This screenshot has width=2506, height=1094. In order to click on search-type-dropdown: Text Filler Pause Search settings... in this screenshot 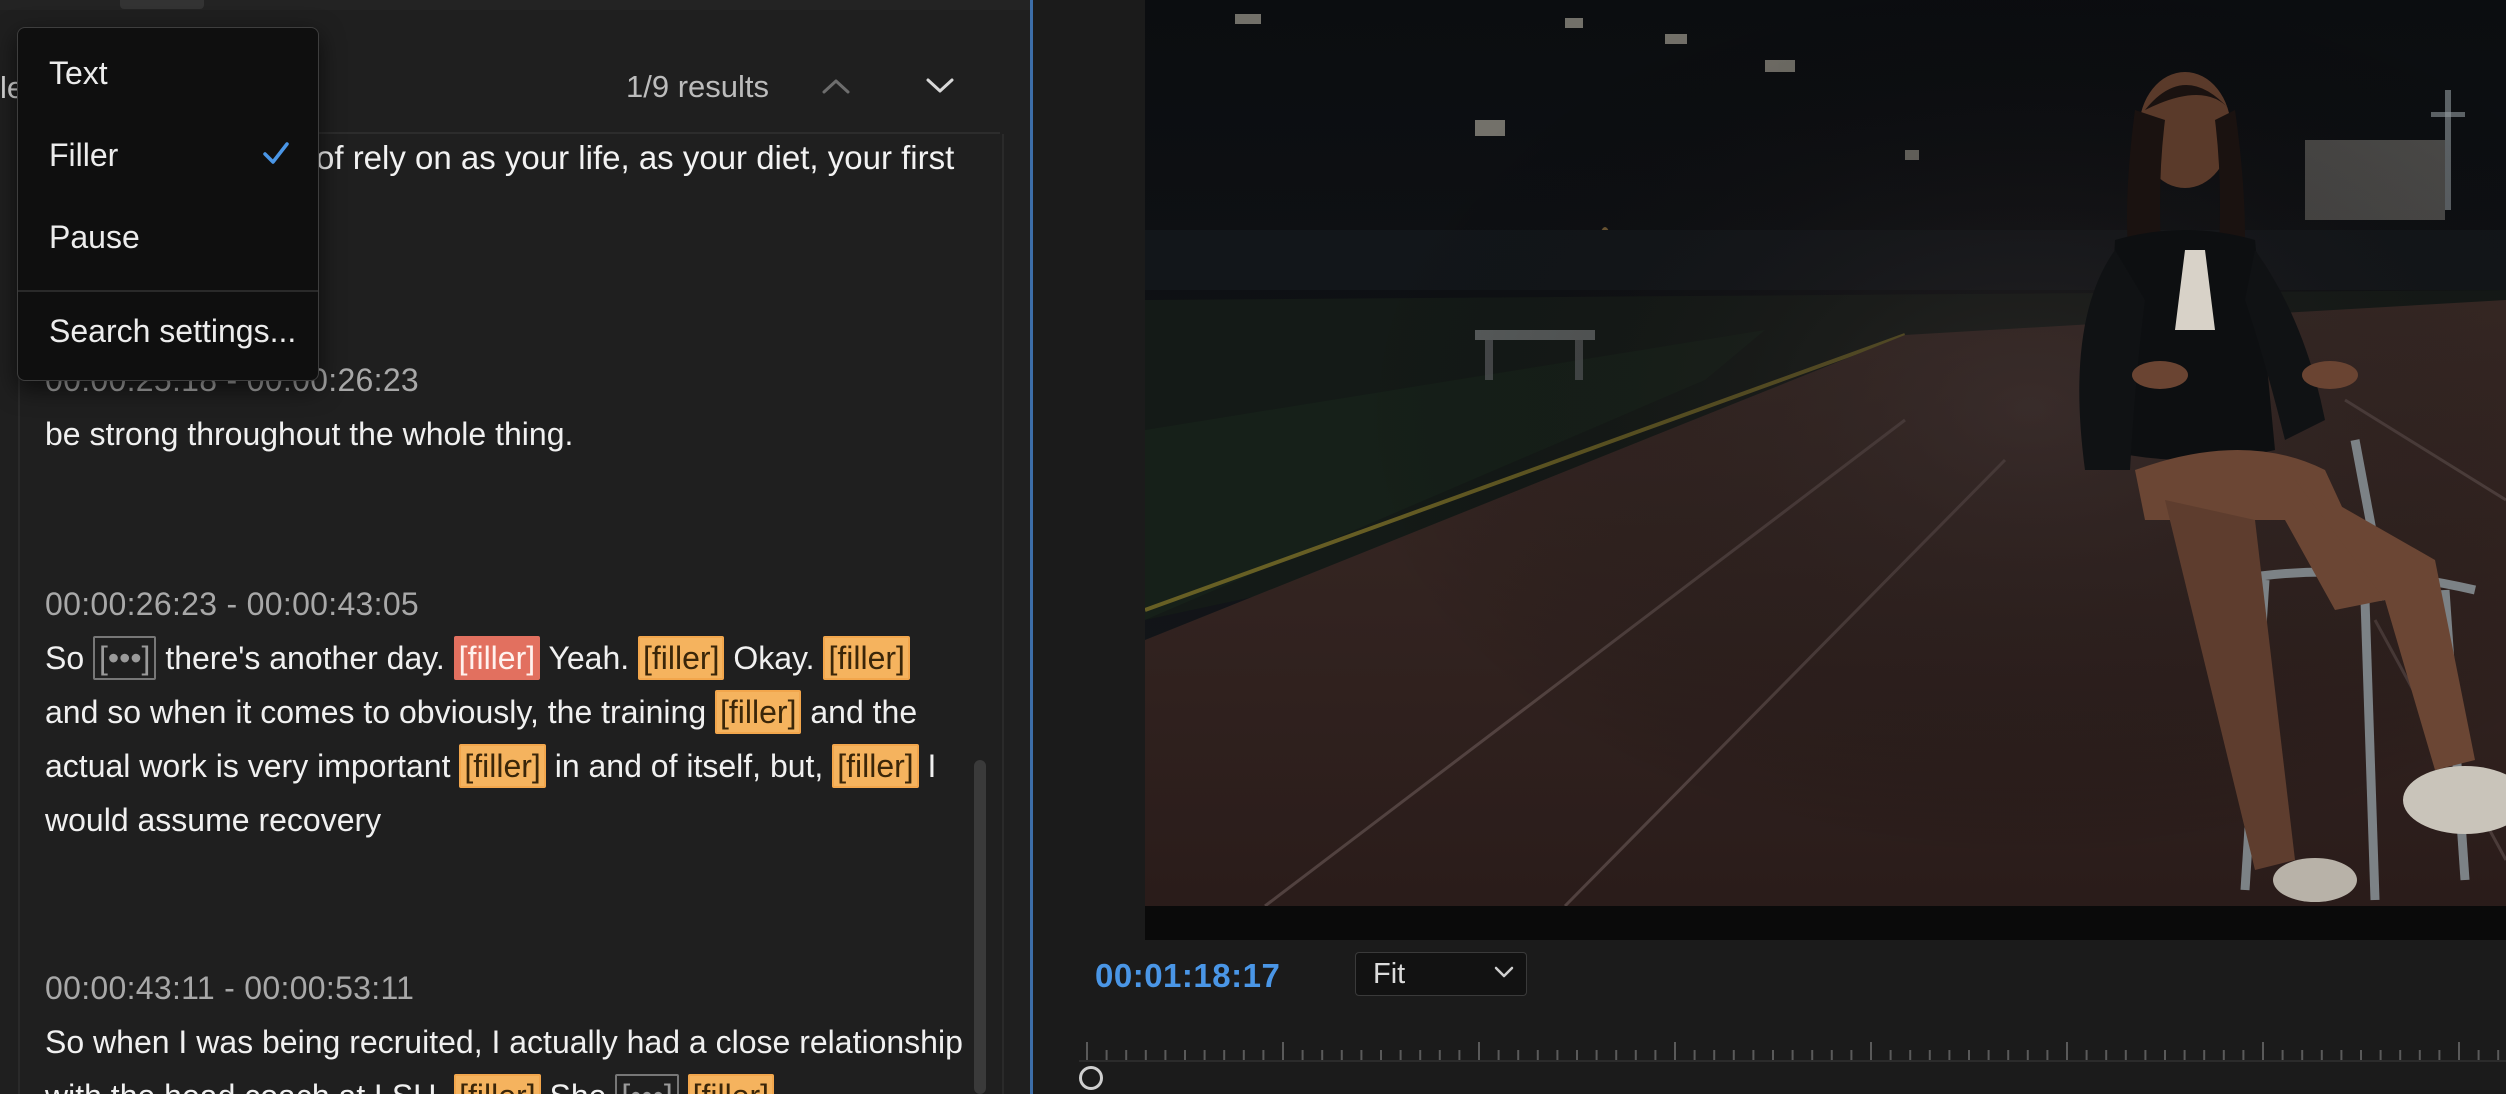, I will do `click(168, 204)`.